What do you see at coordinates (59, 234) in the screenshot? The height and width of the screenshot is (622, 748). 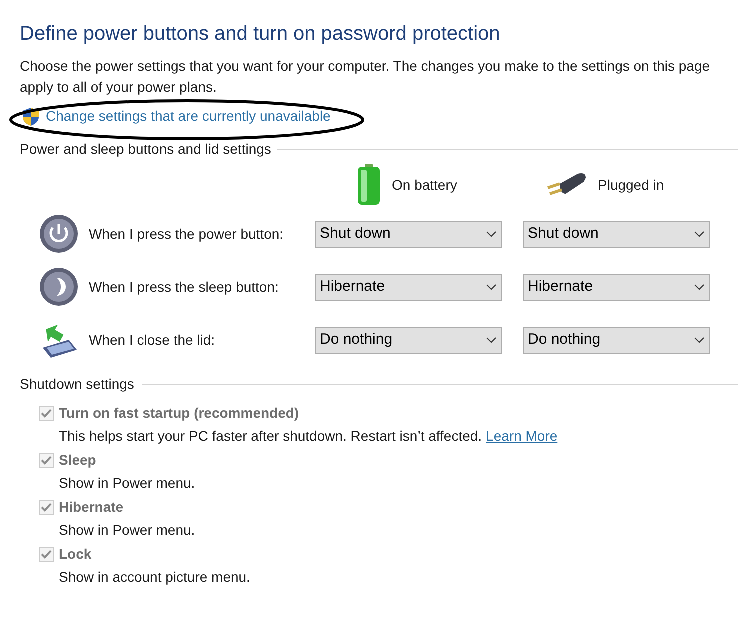 I see `power-icon` at bounding box center [59, 234].